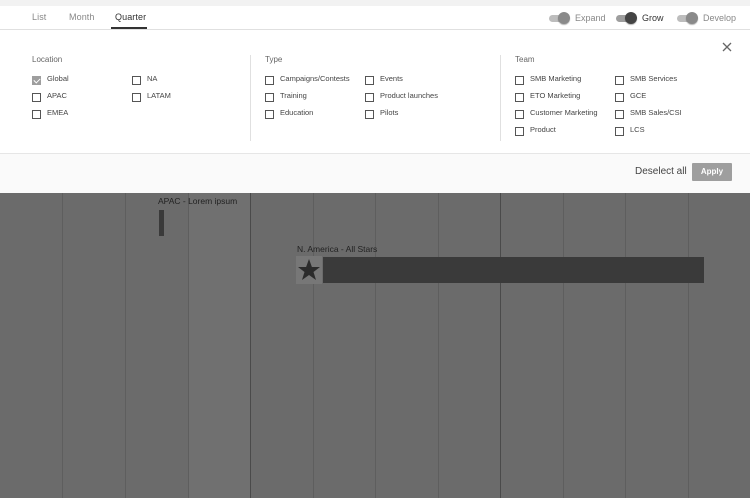 The width and height of the screenshot is (750, 498). What do you see at coordinates (293, 95) in the screenshot?
I see `option-label: Training` at bounding box center [293, 95].